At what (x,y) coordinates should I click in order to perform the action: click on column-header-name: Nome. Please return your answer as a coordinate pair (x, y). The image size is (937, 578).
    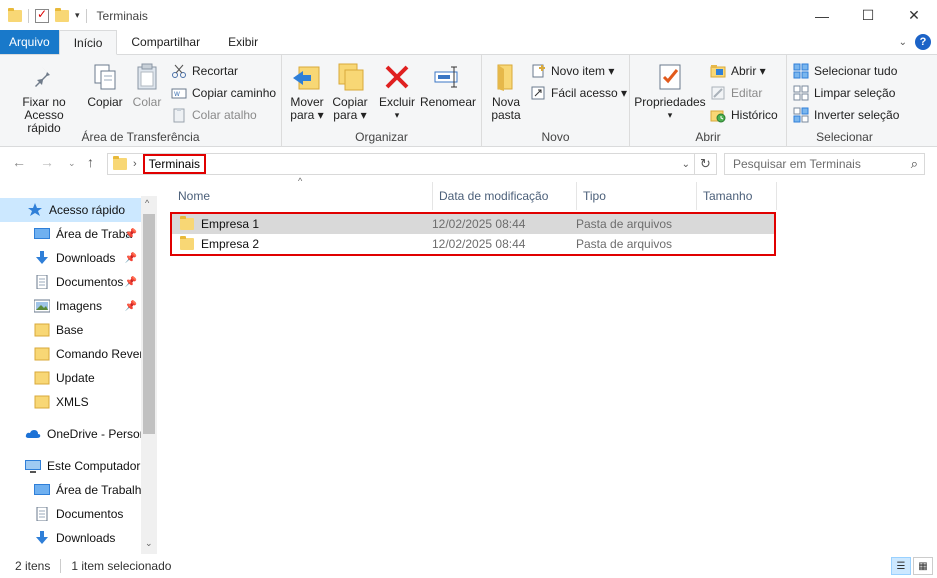
    Looking at the image, I should click on (302, 196).